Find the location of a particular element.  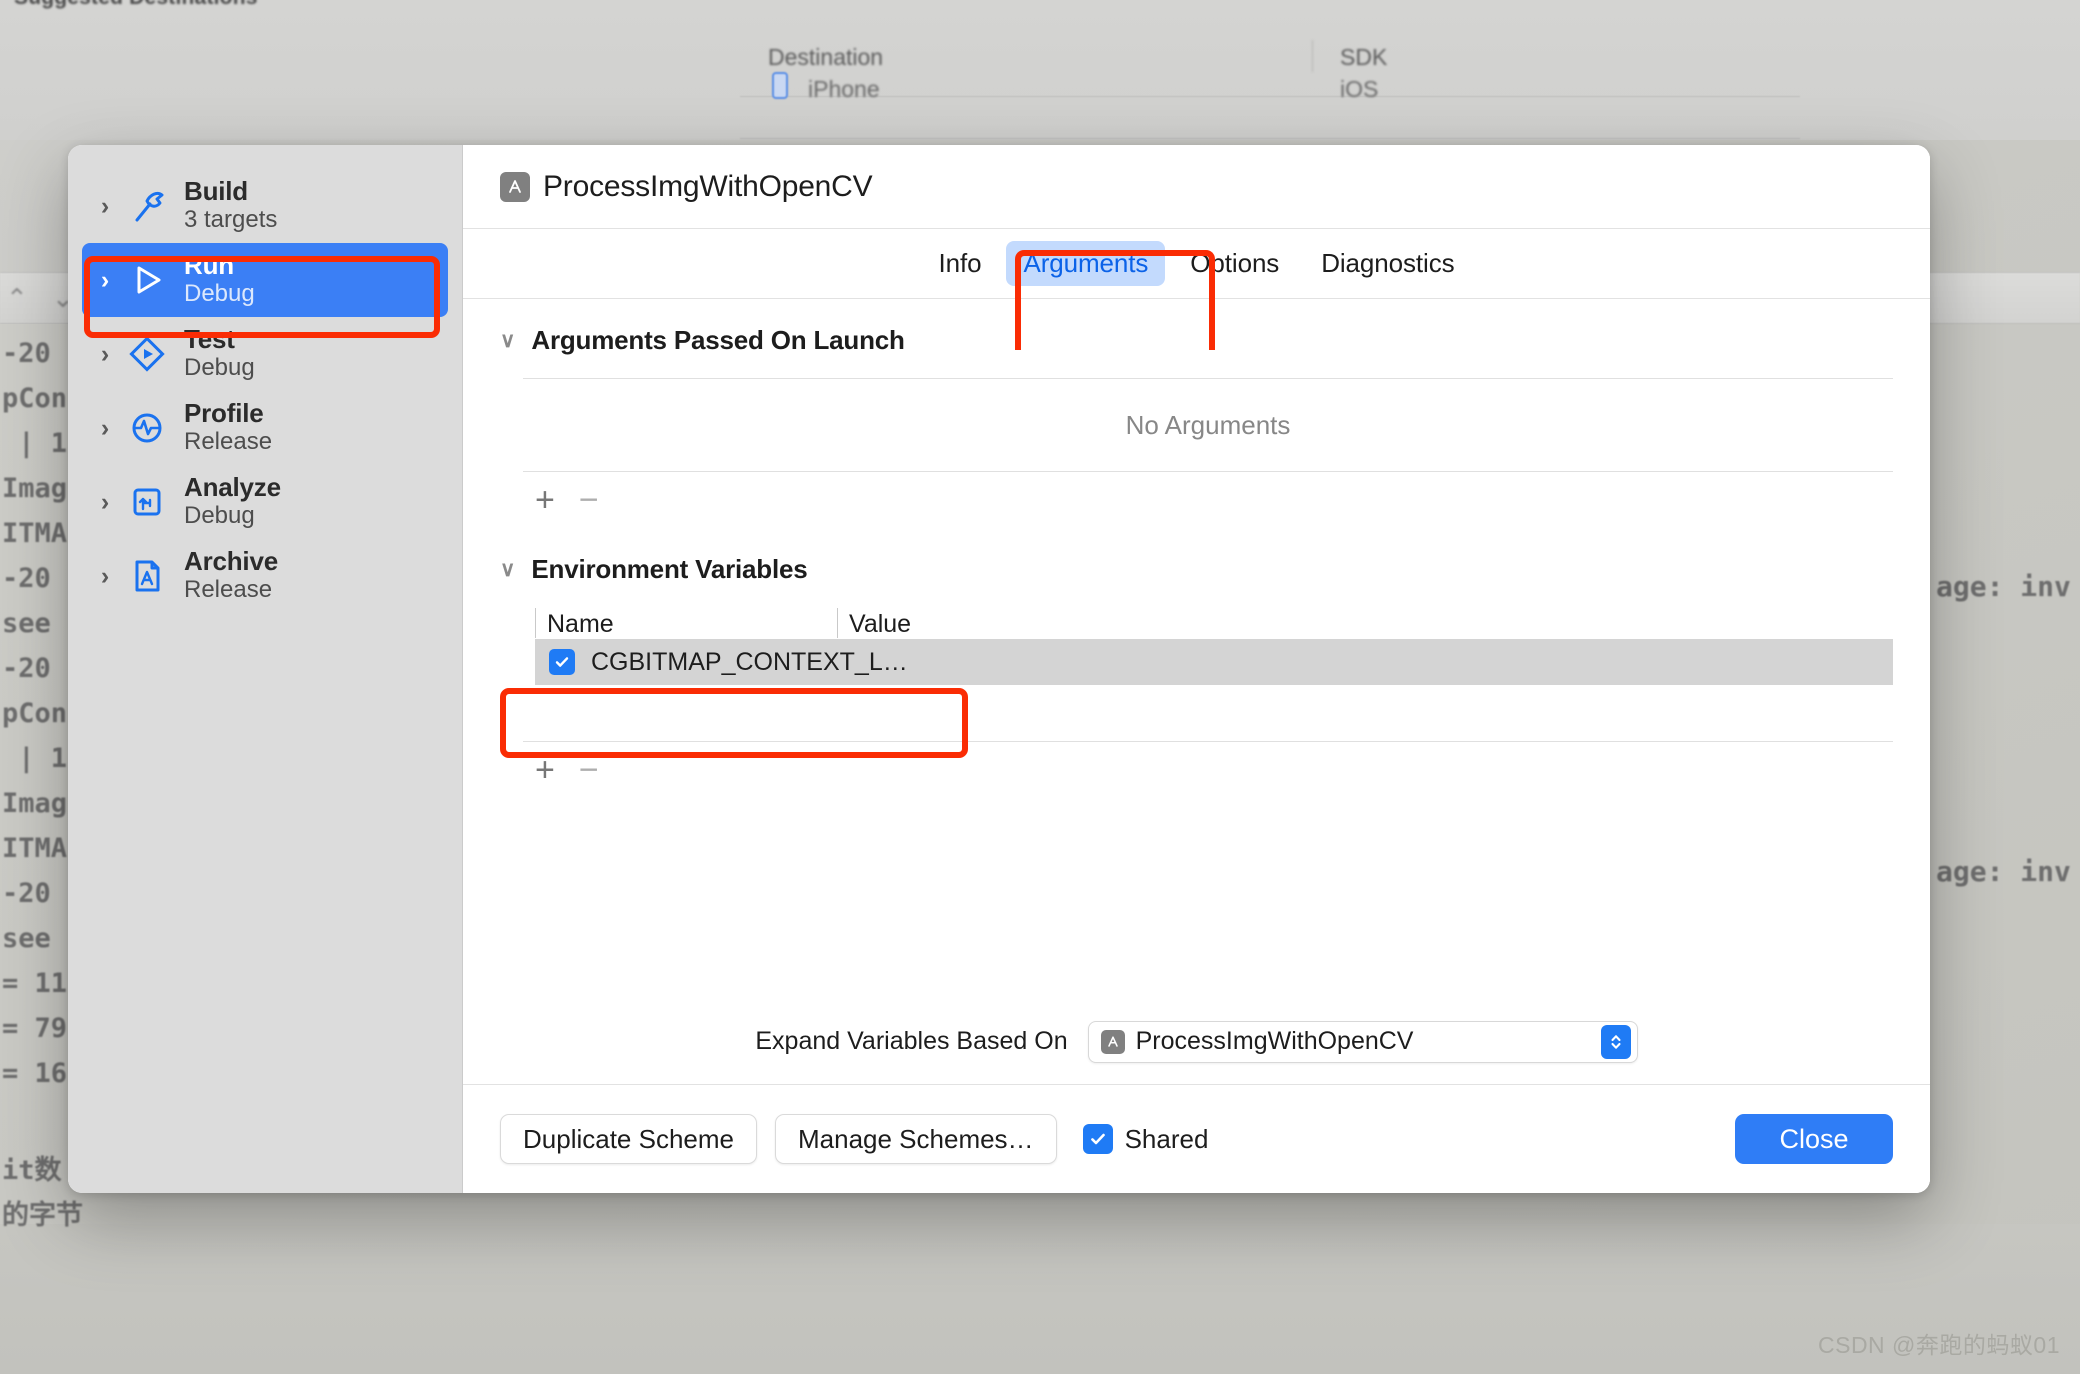

arguments-add-remove-bar: + − is located at coordinates (1208, 500).